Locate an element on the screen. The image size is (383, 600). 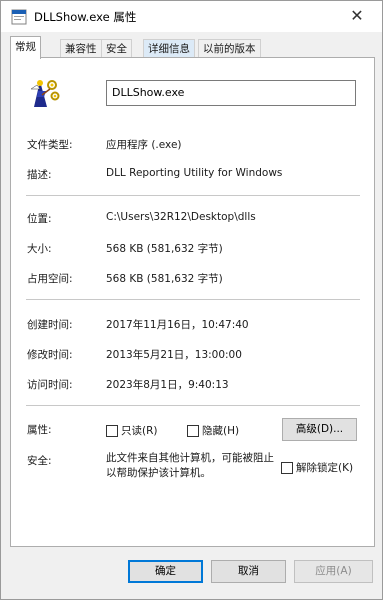
filename-field: DLLShow.exe is located at coordinates (231, 93).